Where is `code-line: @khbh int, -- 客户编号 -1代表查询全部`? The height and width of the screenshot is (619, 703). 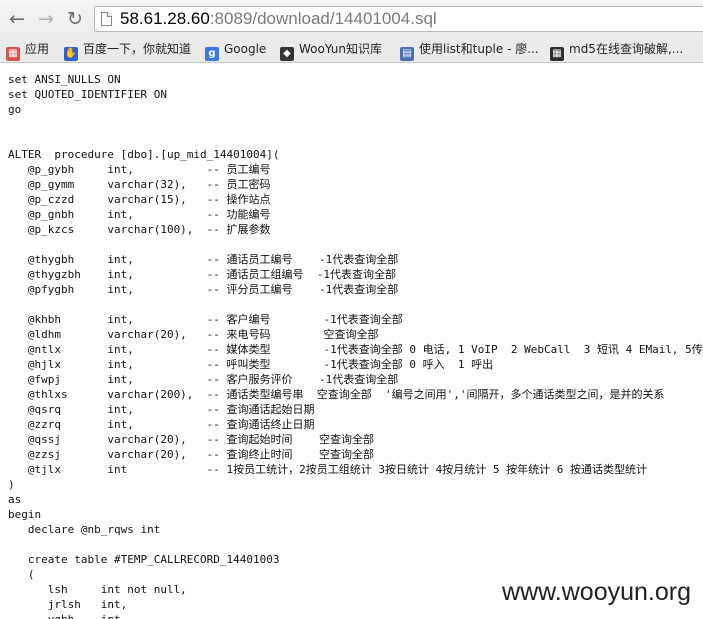 code-line: @khbh int, -- 客户编号 -1代表查询全部 is located at coordinates (205, 319).